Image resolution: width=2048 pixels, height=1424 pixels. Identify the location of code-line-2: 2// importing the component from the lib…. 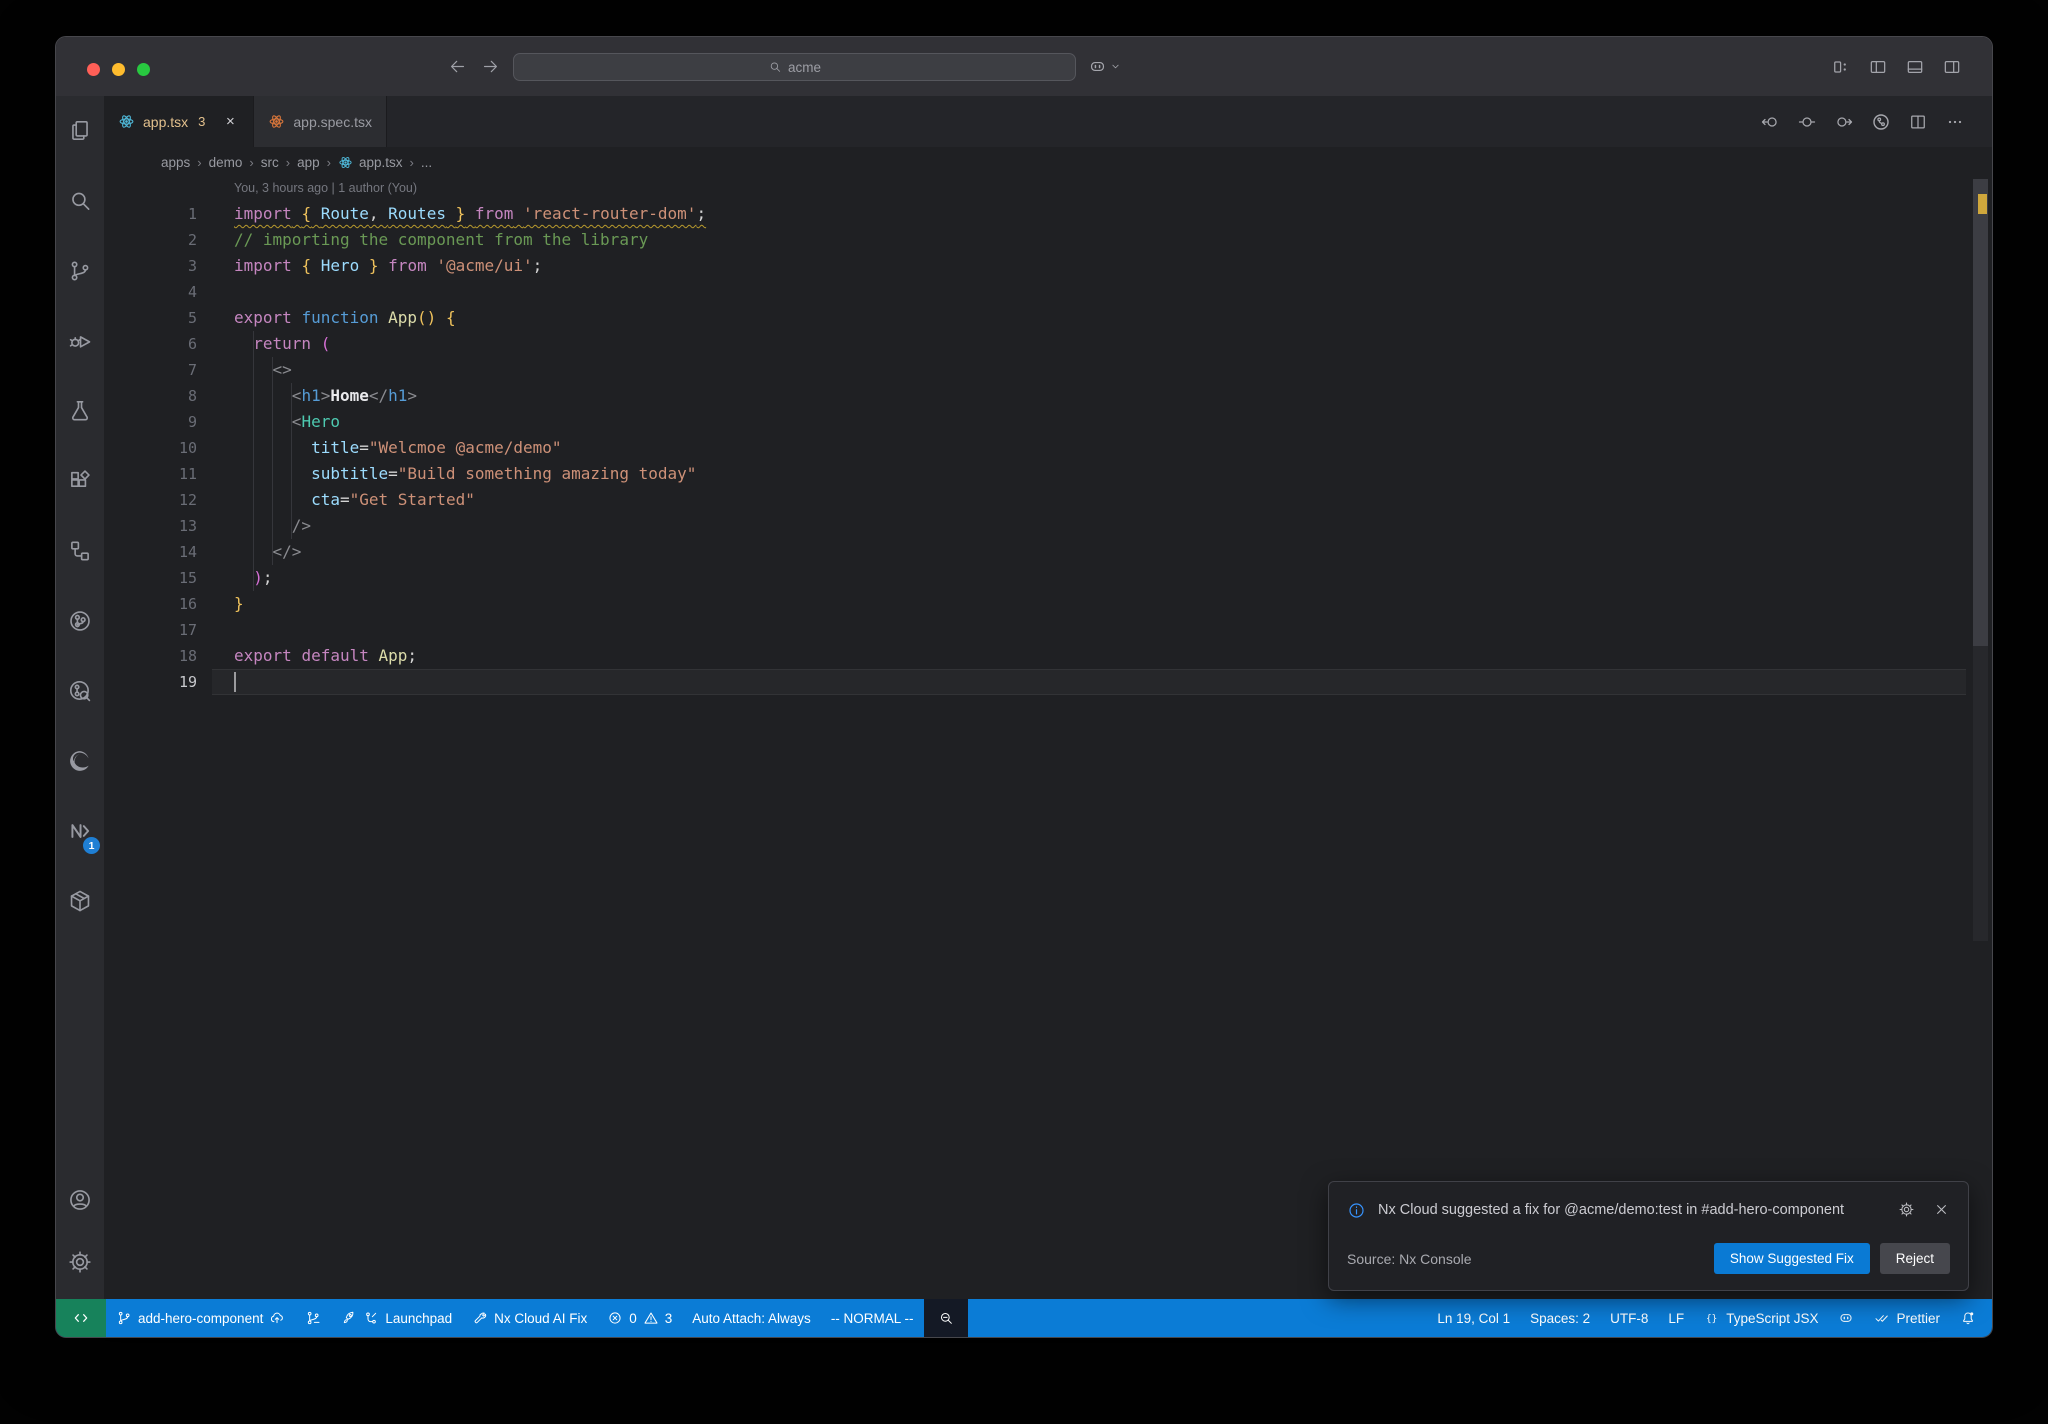
(1048, 240).